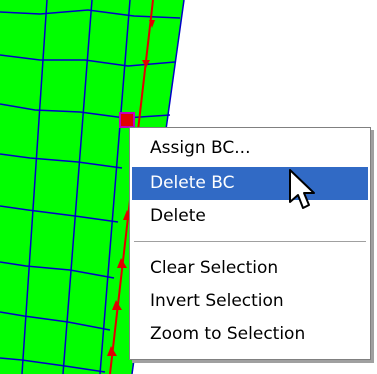 This screenshot has height=374, width=377. What do you see at coordinates (127, 120) in the screenshot?
I see `selected-node-marker` at bounding box center [127, 120].